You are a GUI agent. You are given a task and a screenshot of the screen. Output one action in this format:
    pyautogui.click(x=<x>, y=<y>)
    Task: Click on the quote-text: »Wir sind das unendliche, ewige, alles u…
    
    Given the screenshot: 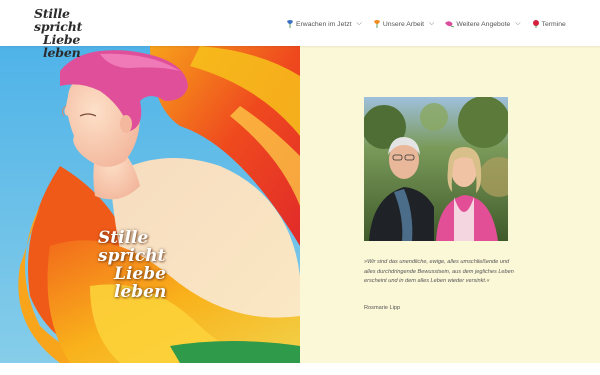 What is the action you would take?
    pyautogui.click(x=439, y=272)
    